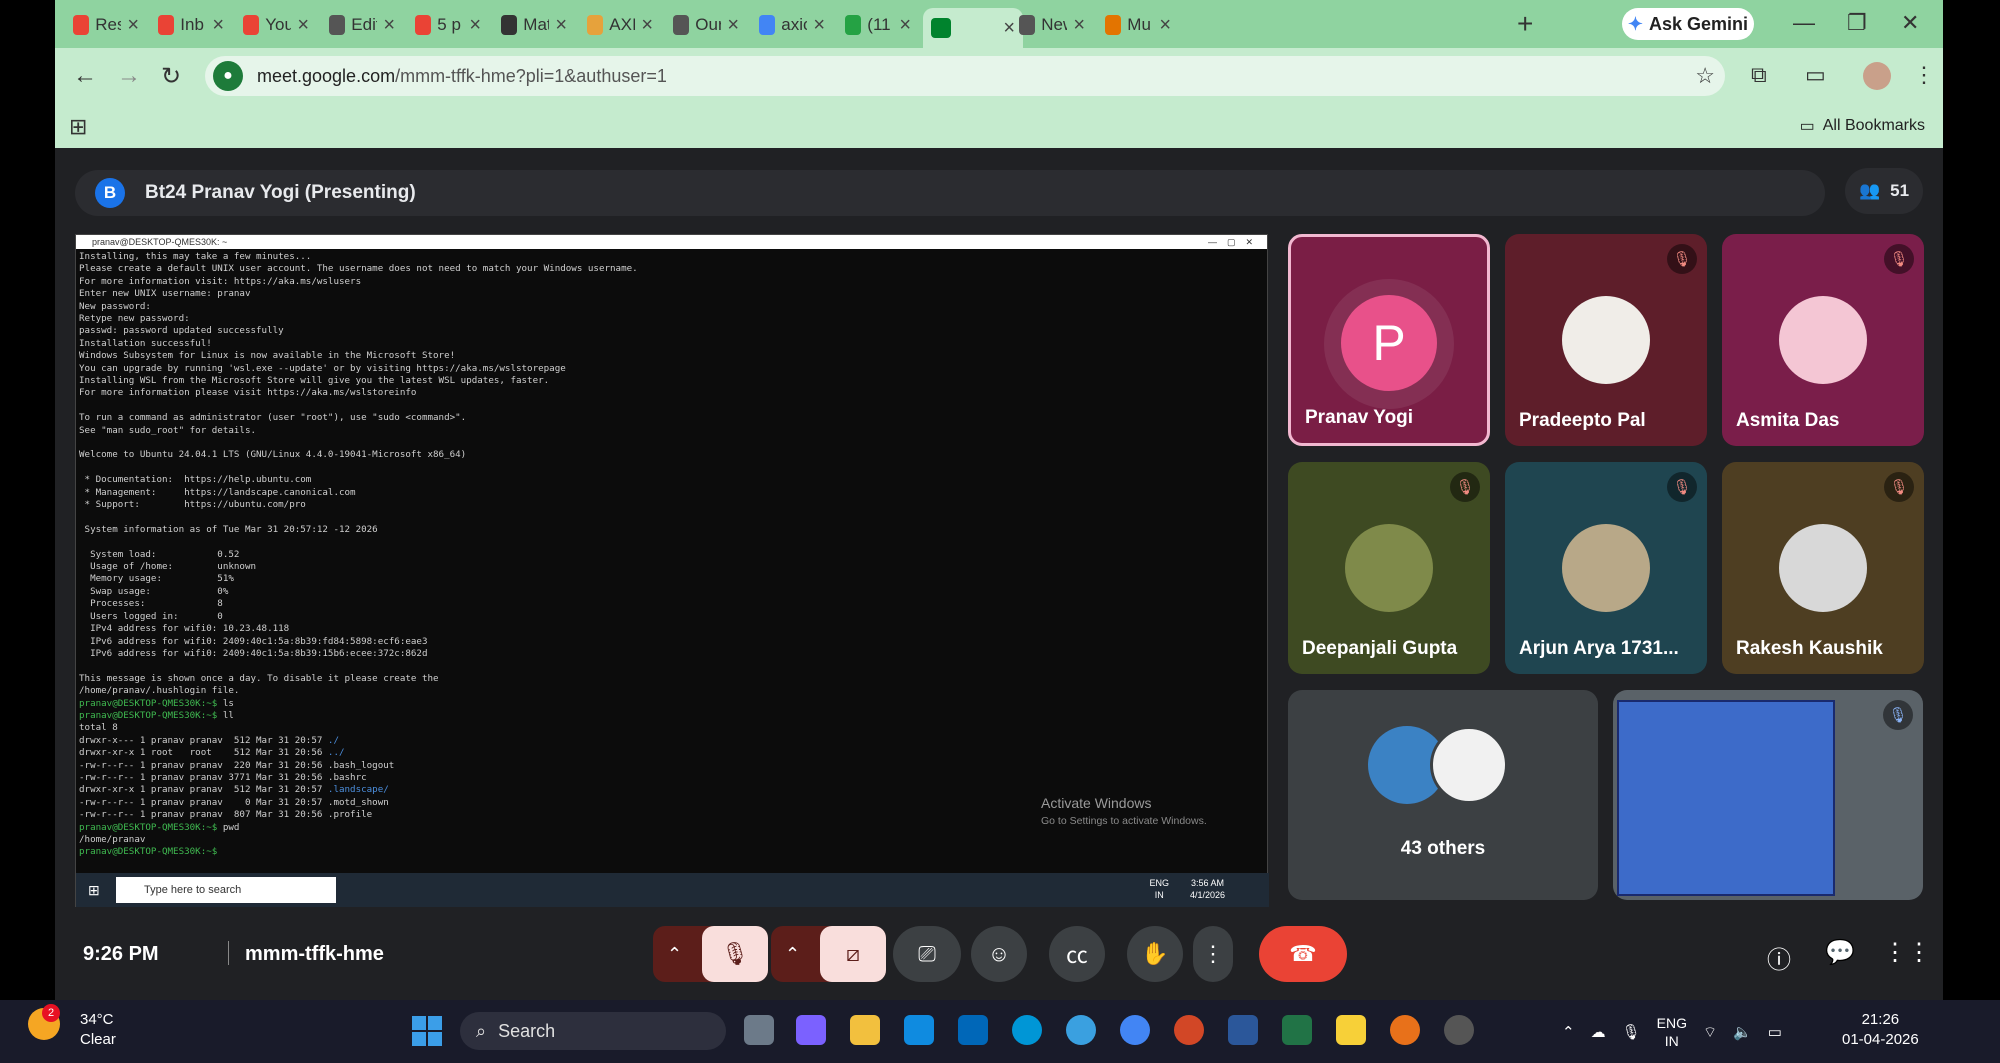 The image size is (2000, 1063). What do you see at coordinates (735, 954) in the screenshot?
I see `mic-muted-button: 🎙` at bounding box center [735, 954].